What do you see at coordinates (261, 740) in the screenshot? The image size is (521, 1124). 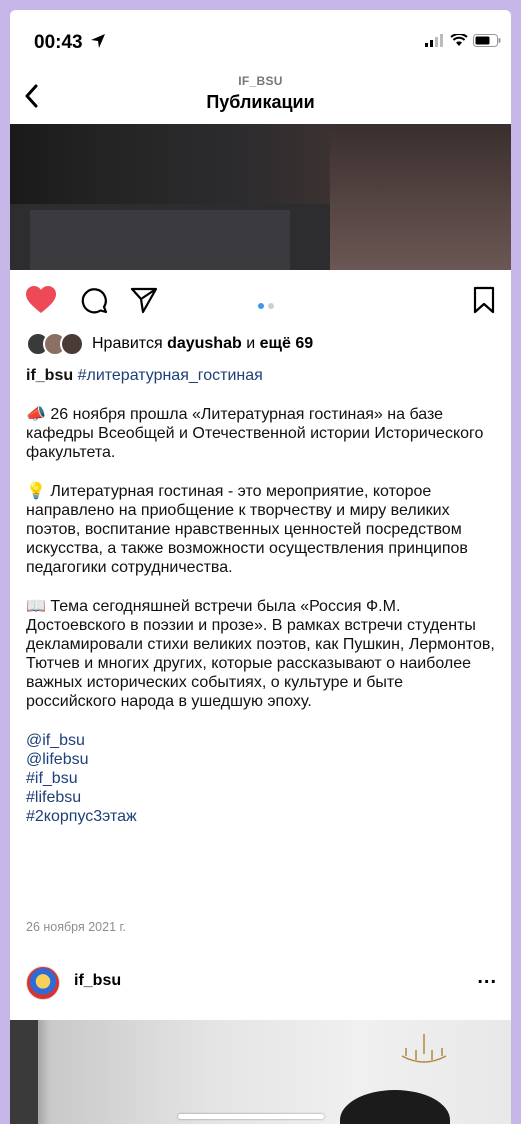 I see `caption-tag: @if_bsu` at bounding box center [261, 740].